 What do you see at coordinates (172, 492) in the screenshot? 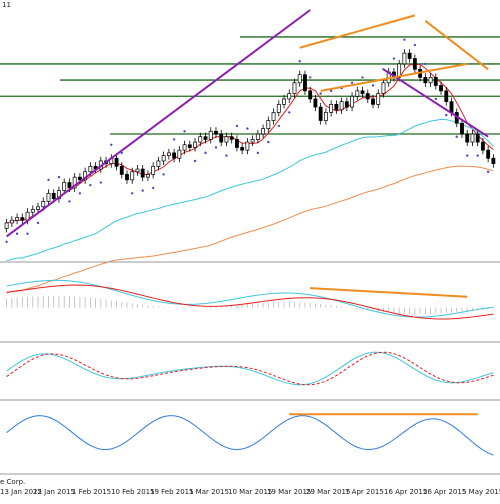
I see `x-tick-label: 19 Feb 2015` at bounding box center [172, 492].